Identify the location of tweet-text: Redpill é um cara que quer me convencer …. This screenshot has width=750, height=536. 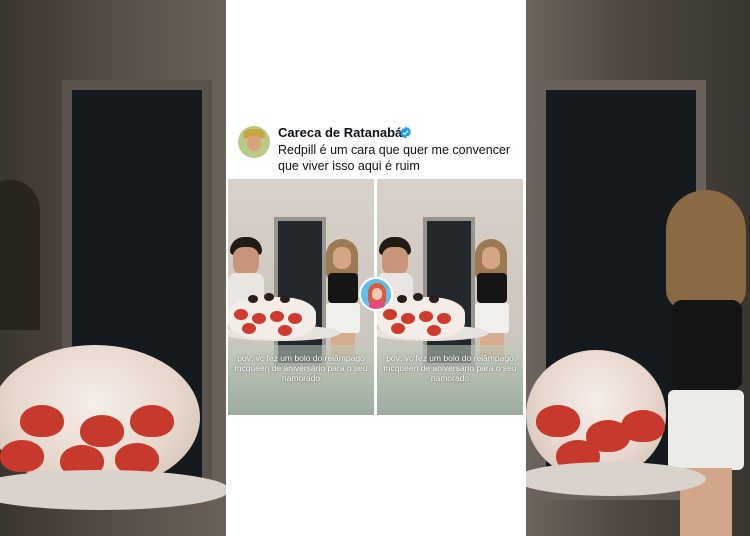
(394, 158).